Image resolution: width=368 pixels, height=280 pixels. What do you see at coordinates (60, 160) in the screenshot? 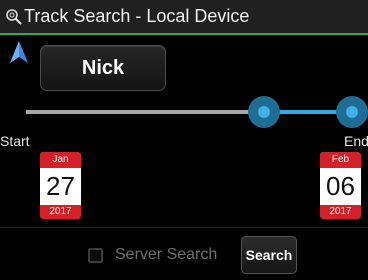
I see `start-month: Jan` at bounding box center [60, 160].